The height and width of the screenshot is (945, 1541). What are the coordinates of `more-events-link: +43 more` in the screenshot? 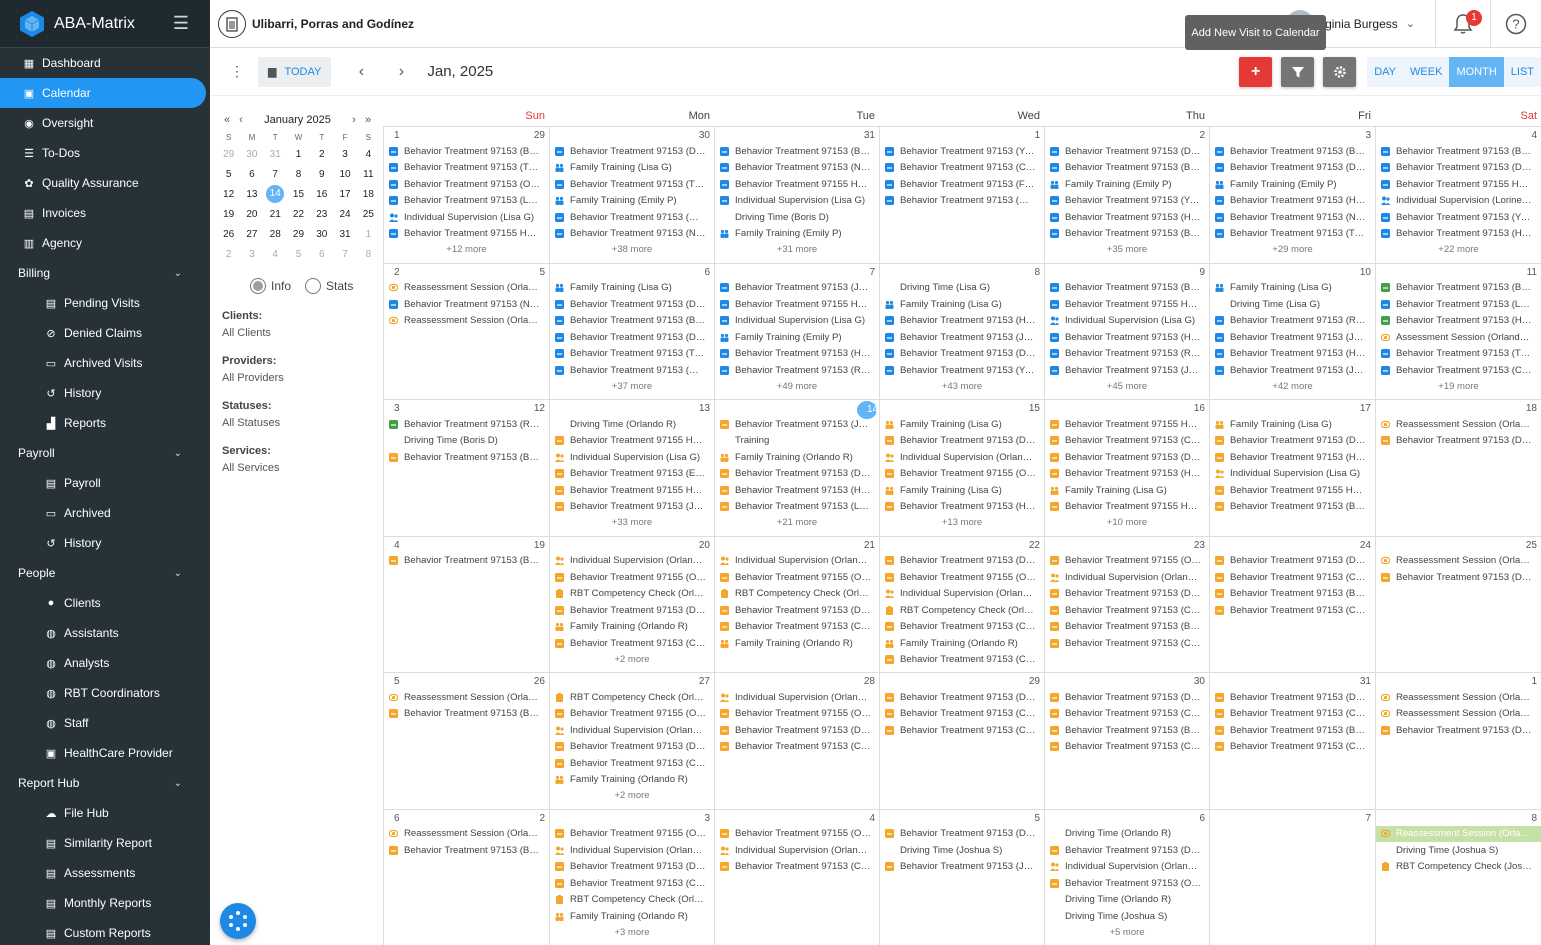 It's located at (962, 387).